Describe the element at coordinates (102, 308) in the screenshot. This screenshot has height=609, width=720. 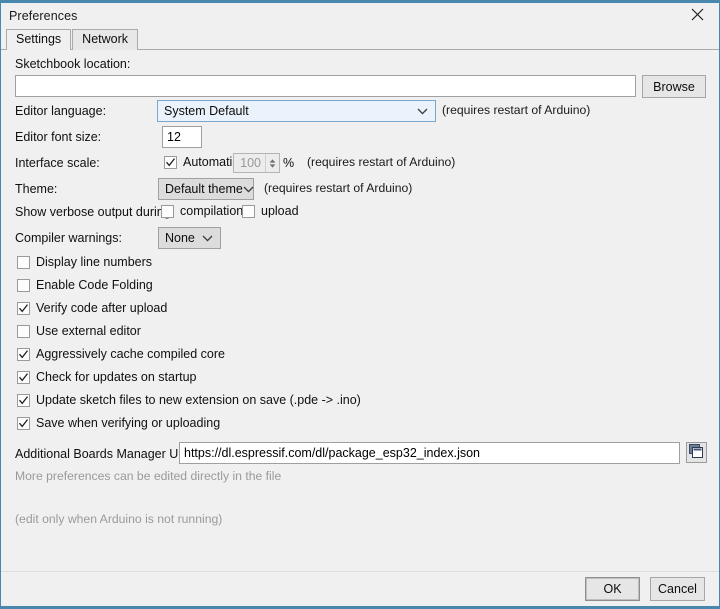
I see `checkbox-label: Verify code after upload` at that location.